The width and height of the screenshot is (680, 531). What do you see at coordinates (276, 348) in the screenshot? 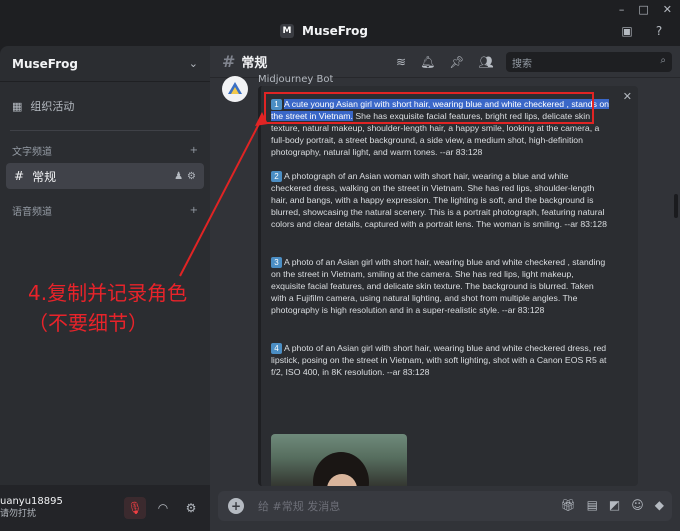
I see `number-badge: 4` at bounding box center [276, 348].